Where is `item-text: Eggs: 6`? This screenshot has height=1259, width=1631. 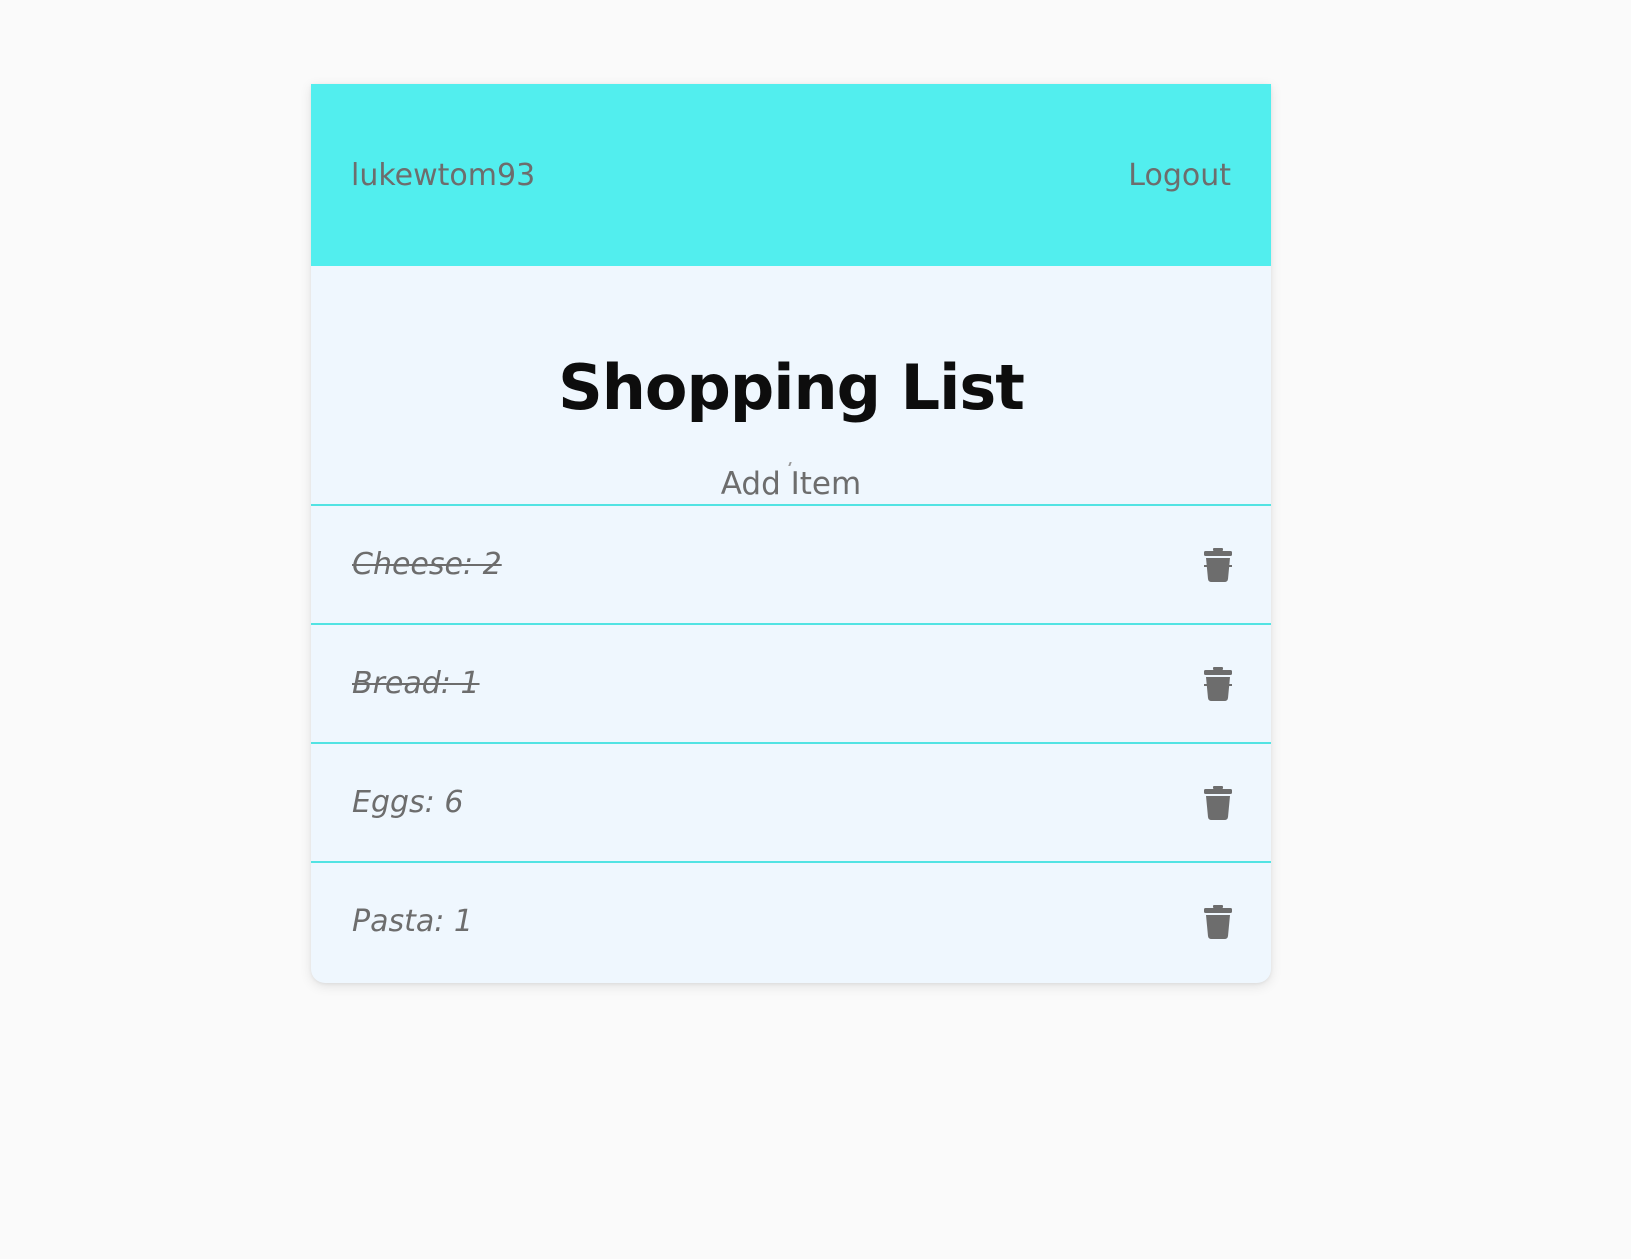 item-text: Eggs: 6 is located at coordinates (407, 802).